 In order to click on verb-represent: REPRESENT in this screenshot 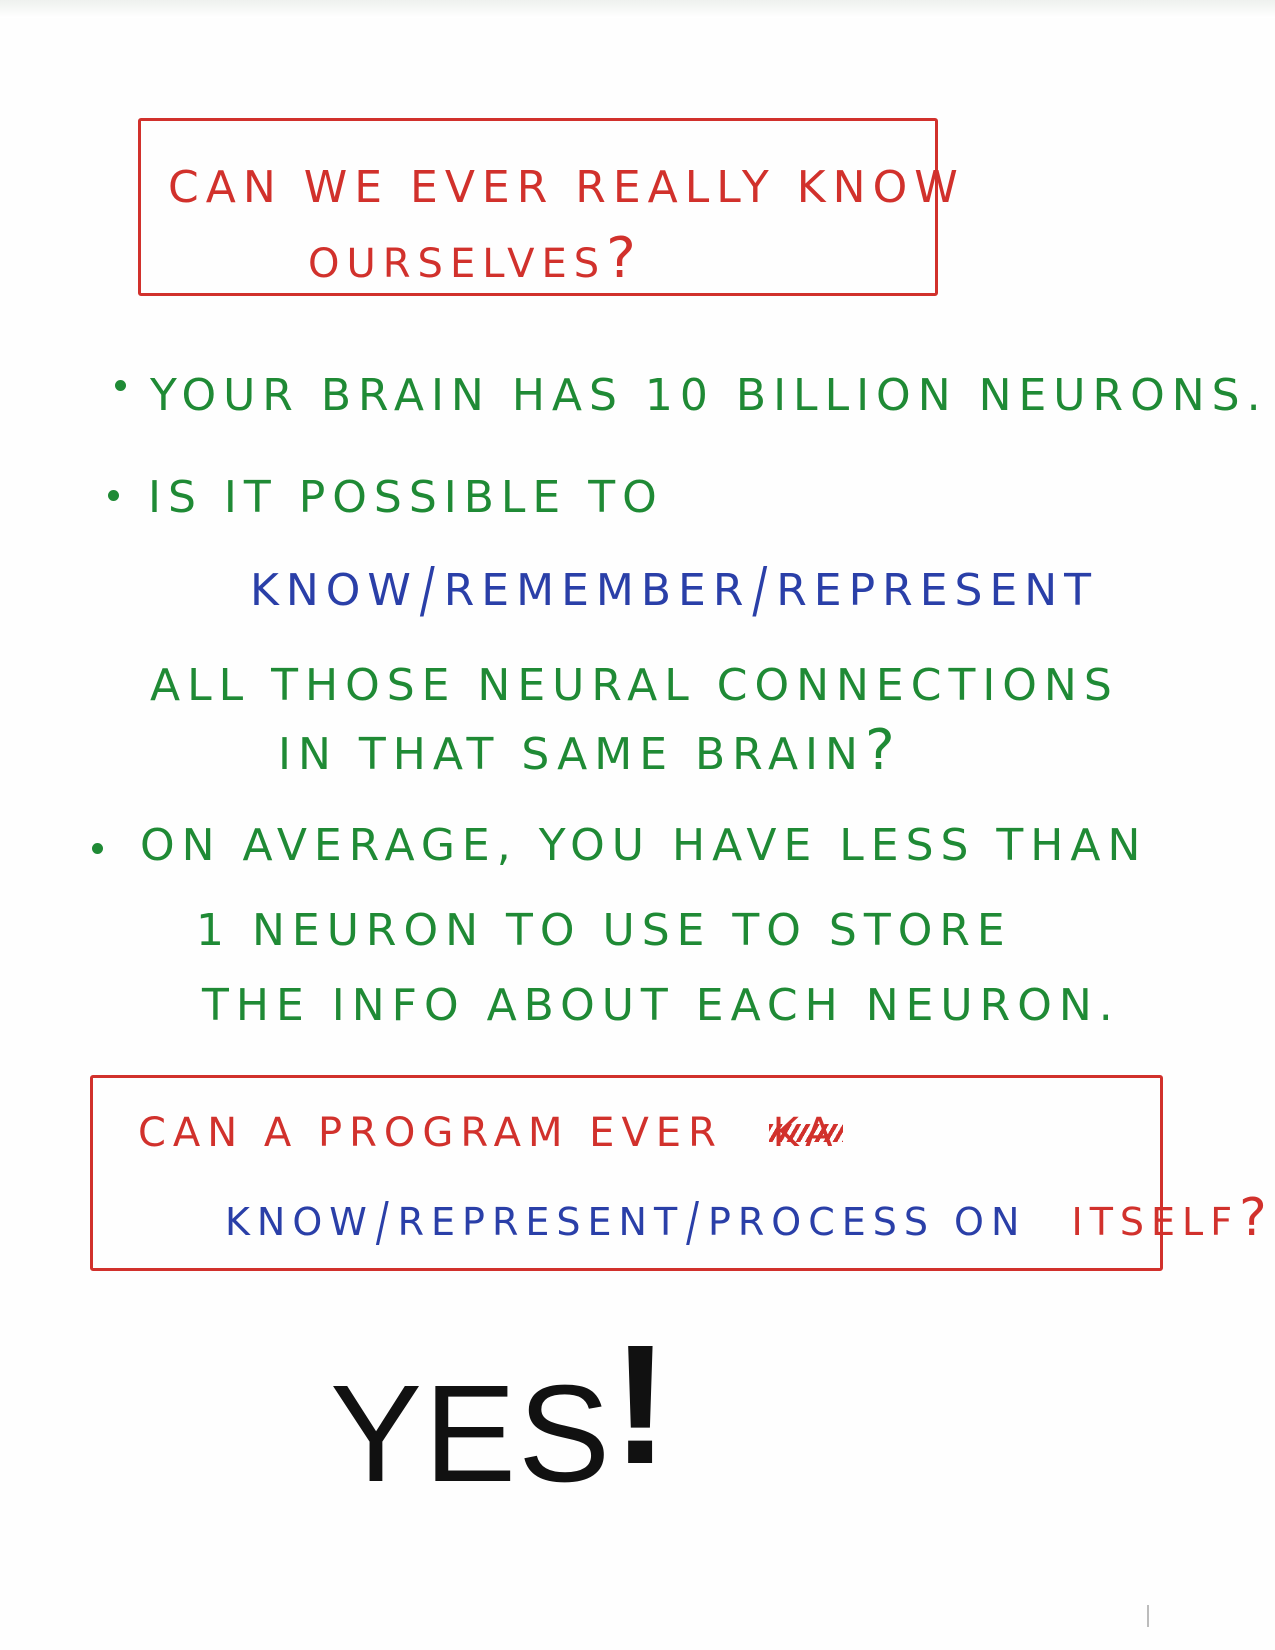, I will do `click(937, 590)`.